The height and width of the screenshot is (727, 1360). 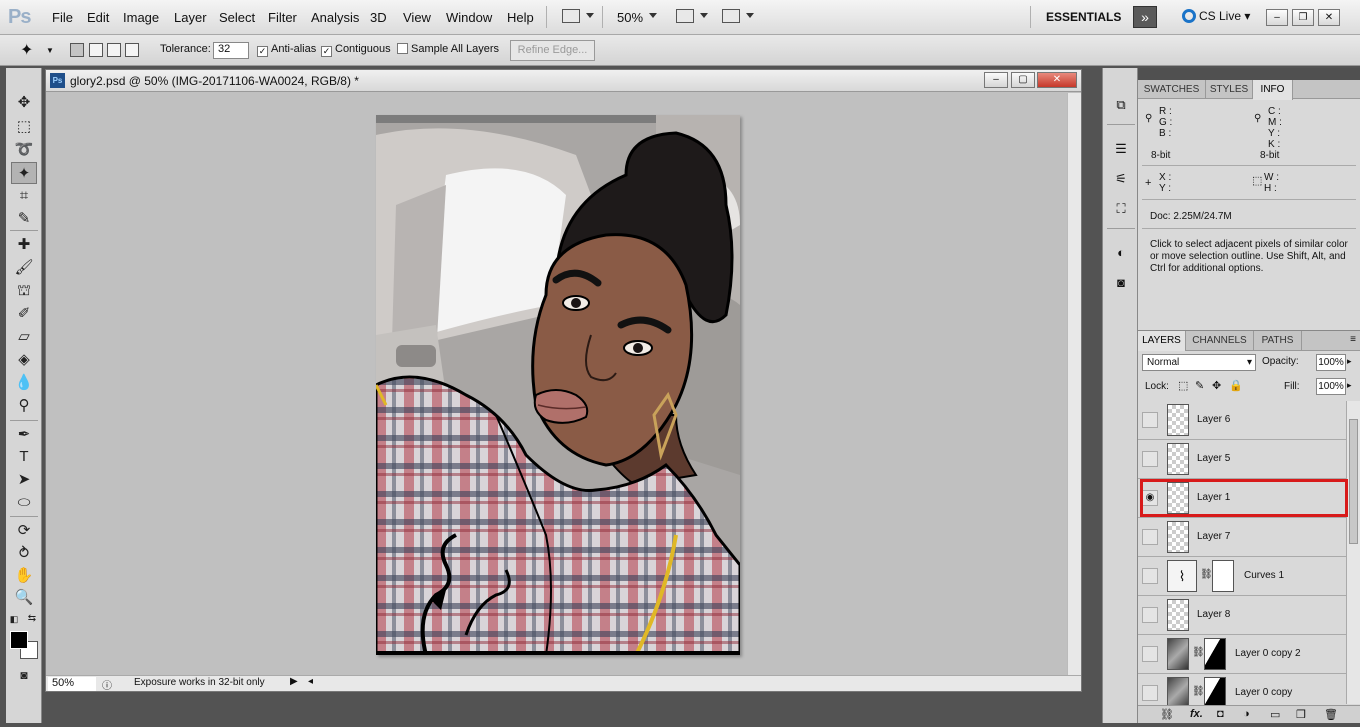 I want to click on foreground-color-swatch, so click(x=19, y=640).